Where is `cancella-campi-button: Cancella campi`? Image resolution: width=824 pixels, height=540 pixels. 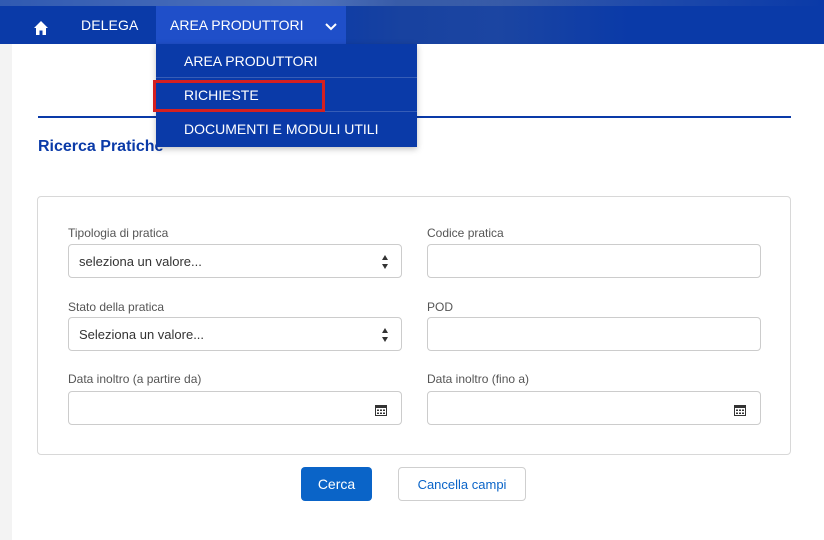 cancella-campi-button: Cancella campi is located at coordinates (462, 484).